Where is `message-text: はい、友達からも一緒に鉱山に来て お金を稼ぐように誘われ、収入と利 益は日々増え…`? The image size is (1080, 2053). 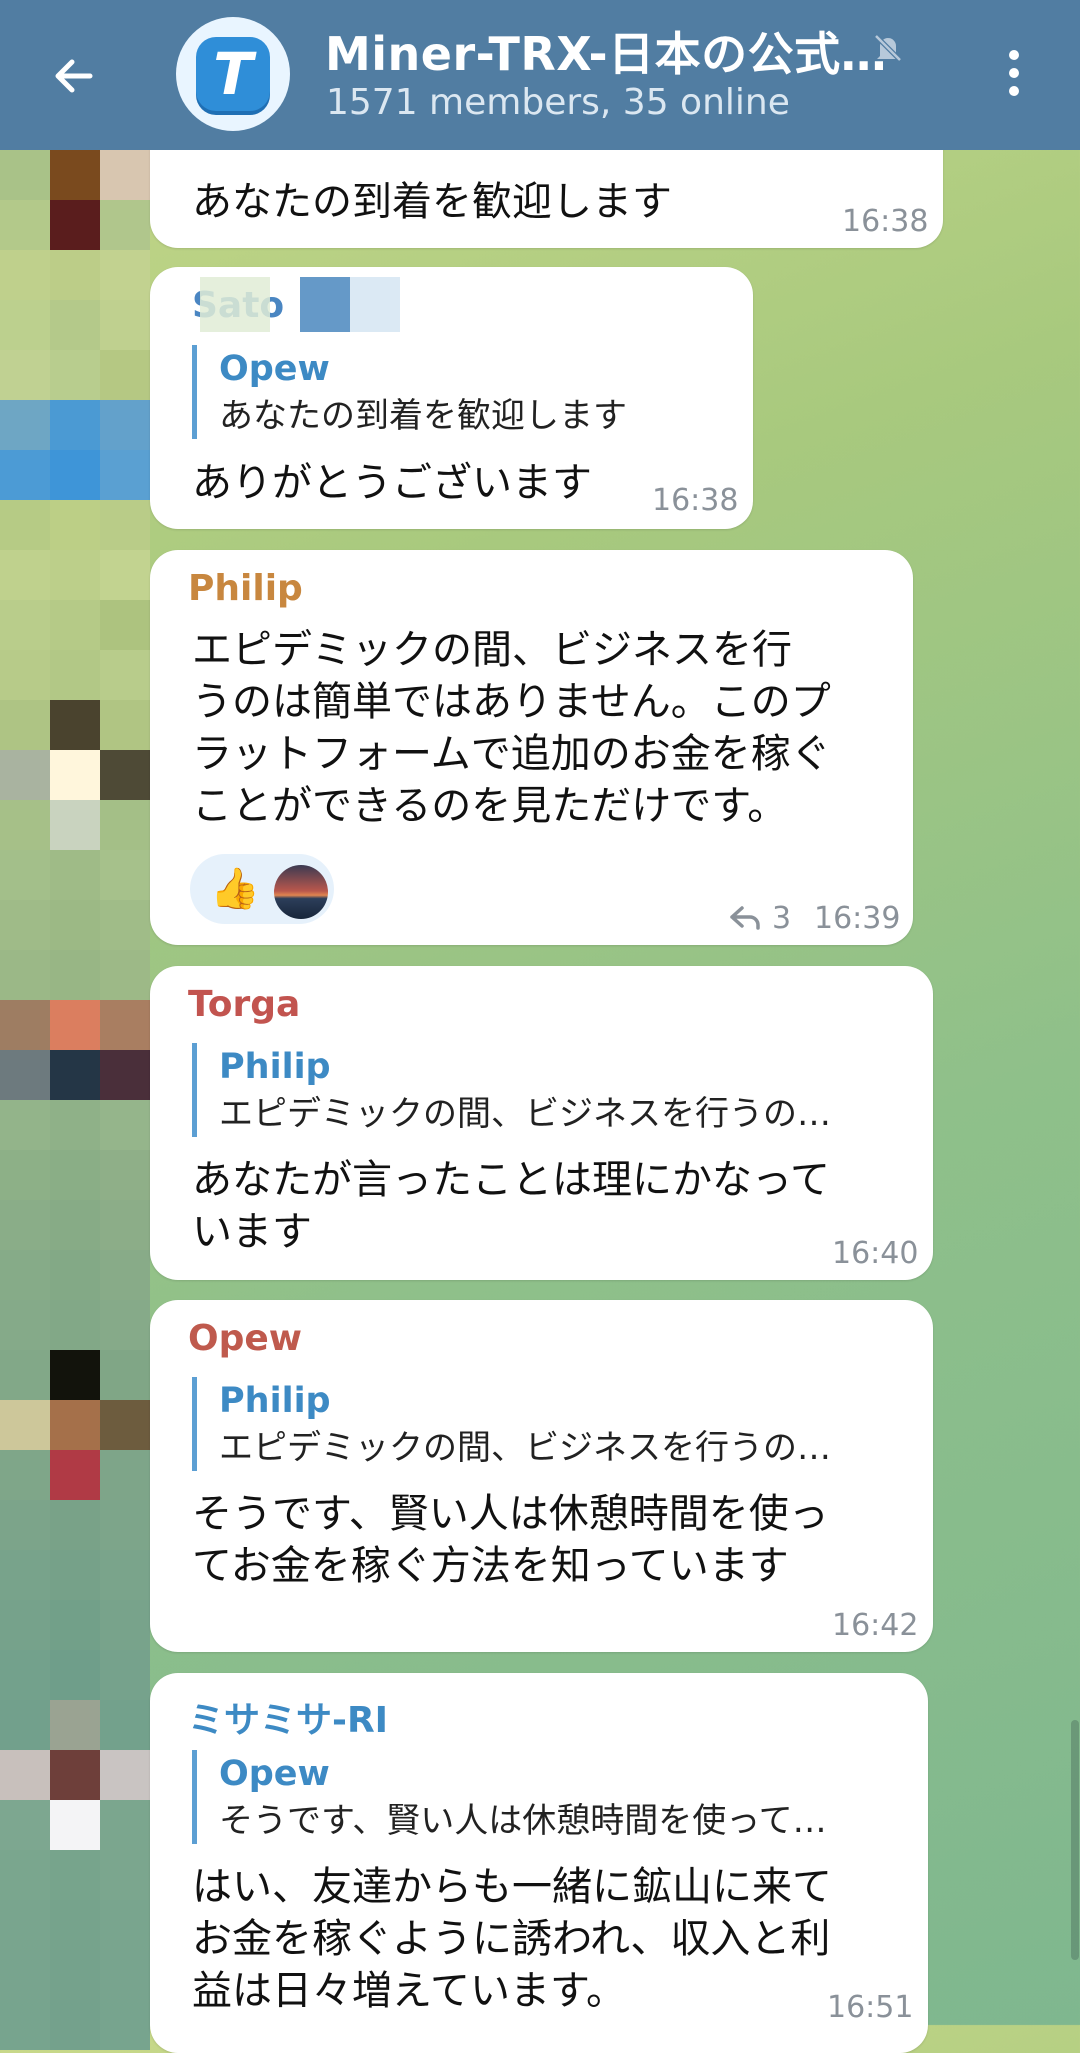 message-text: はい、友達からも一緒に鉱山に来て お金を稼ぐように誘われ、収入と利 益は日々増え… is located at coordinates (512, 1939).